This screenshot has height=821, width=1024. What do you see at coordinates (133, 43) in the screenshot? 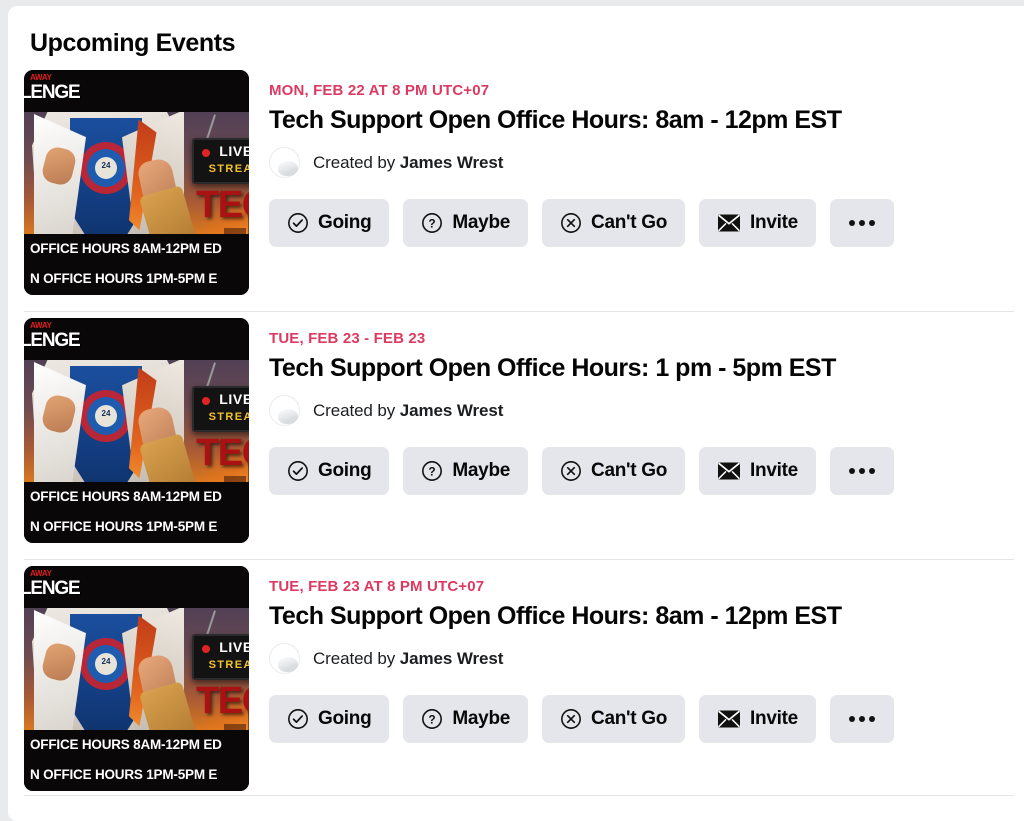
I see `page-title: Upcoming Events` at bounding box center [133, 43].